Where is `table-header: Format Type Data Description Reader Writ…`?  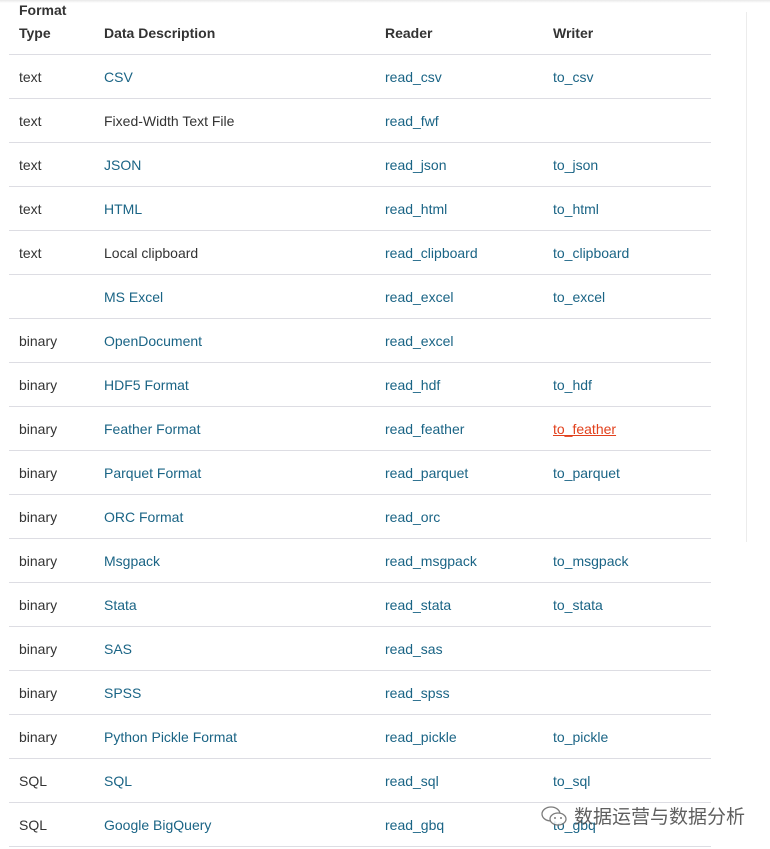
table-header: Format Type Data Description Reader Writ… is located at coordinates (360, 27).